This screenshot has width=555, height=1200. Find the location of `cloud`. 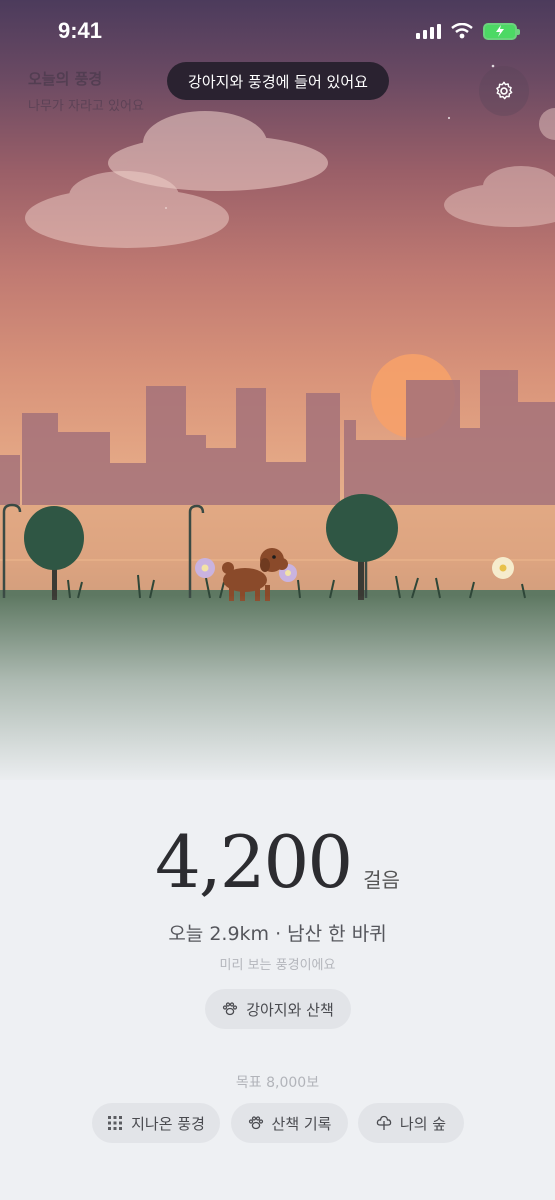

cloud is located at coordinates (499, 167).